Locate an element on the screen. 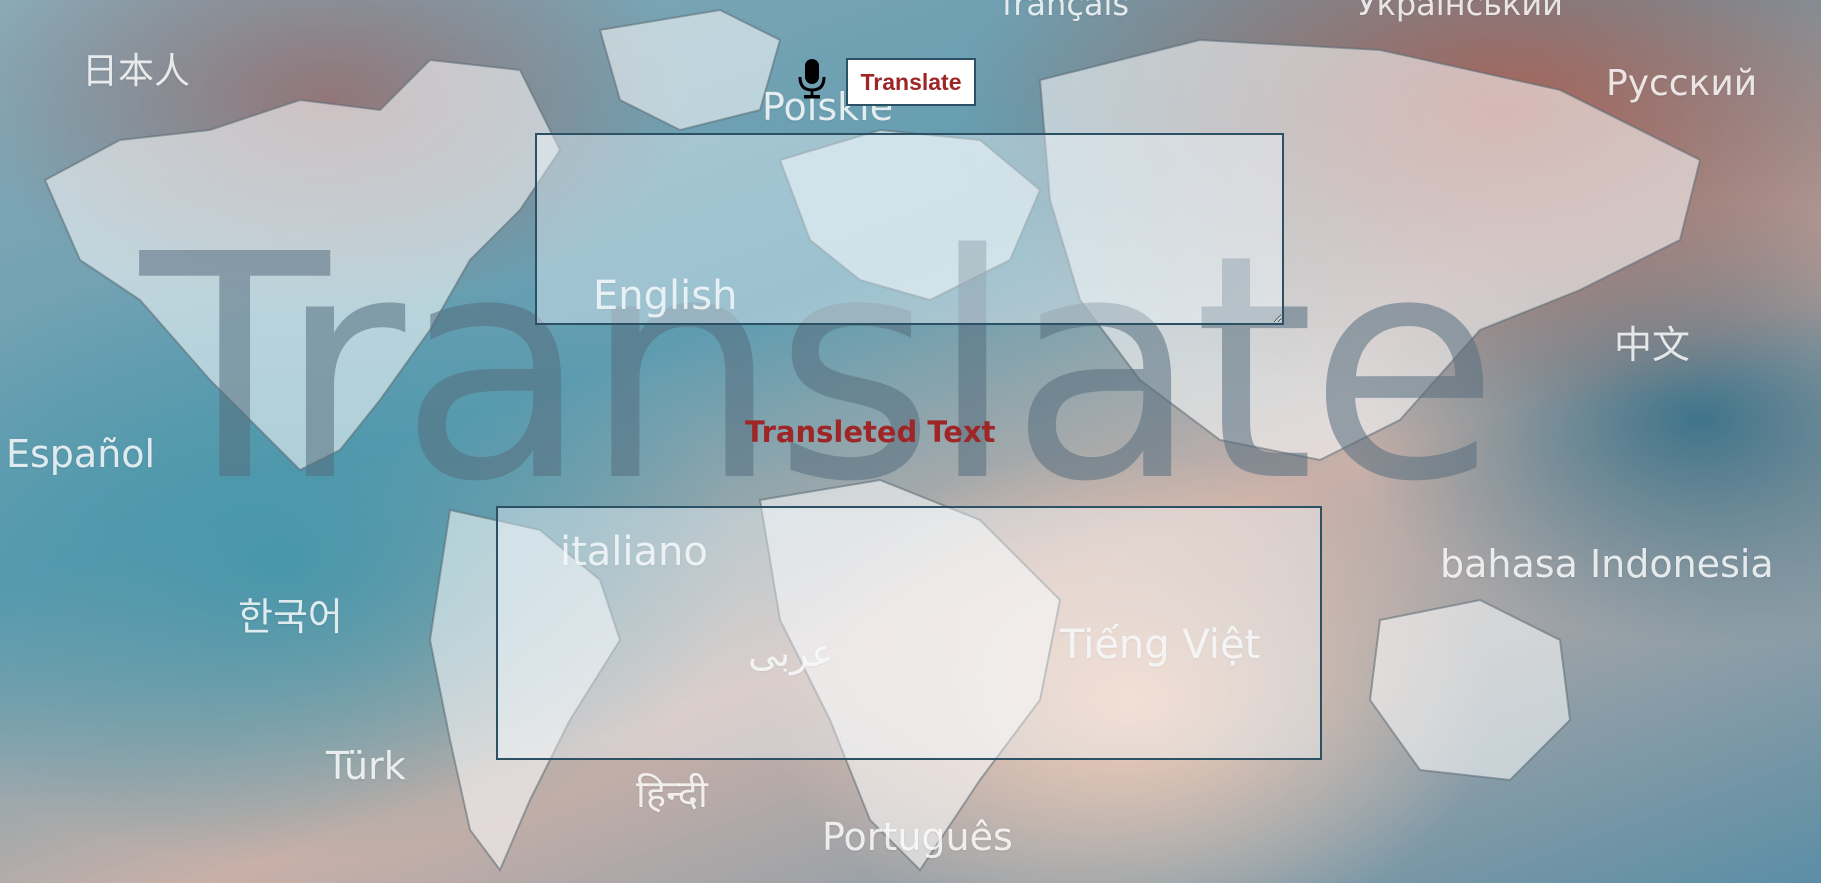 The image size is (1821, 883). language-label-hindi: हिन्दी is located at coordinates (672, 794).